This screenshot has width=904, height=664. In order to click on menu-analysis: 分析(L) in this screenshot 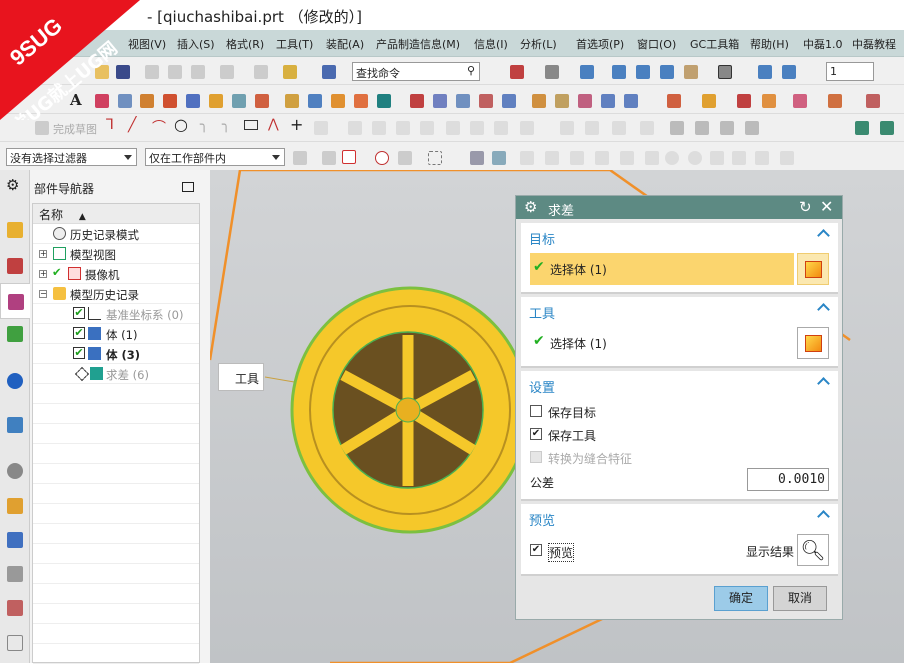, I will do `click(538, 44)`.